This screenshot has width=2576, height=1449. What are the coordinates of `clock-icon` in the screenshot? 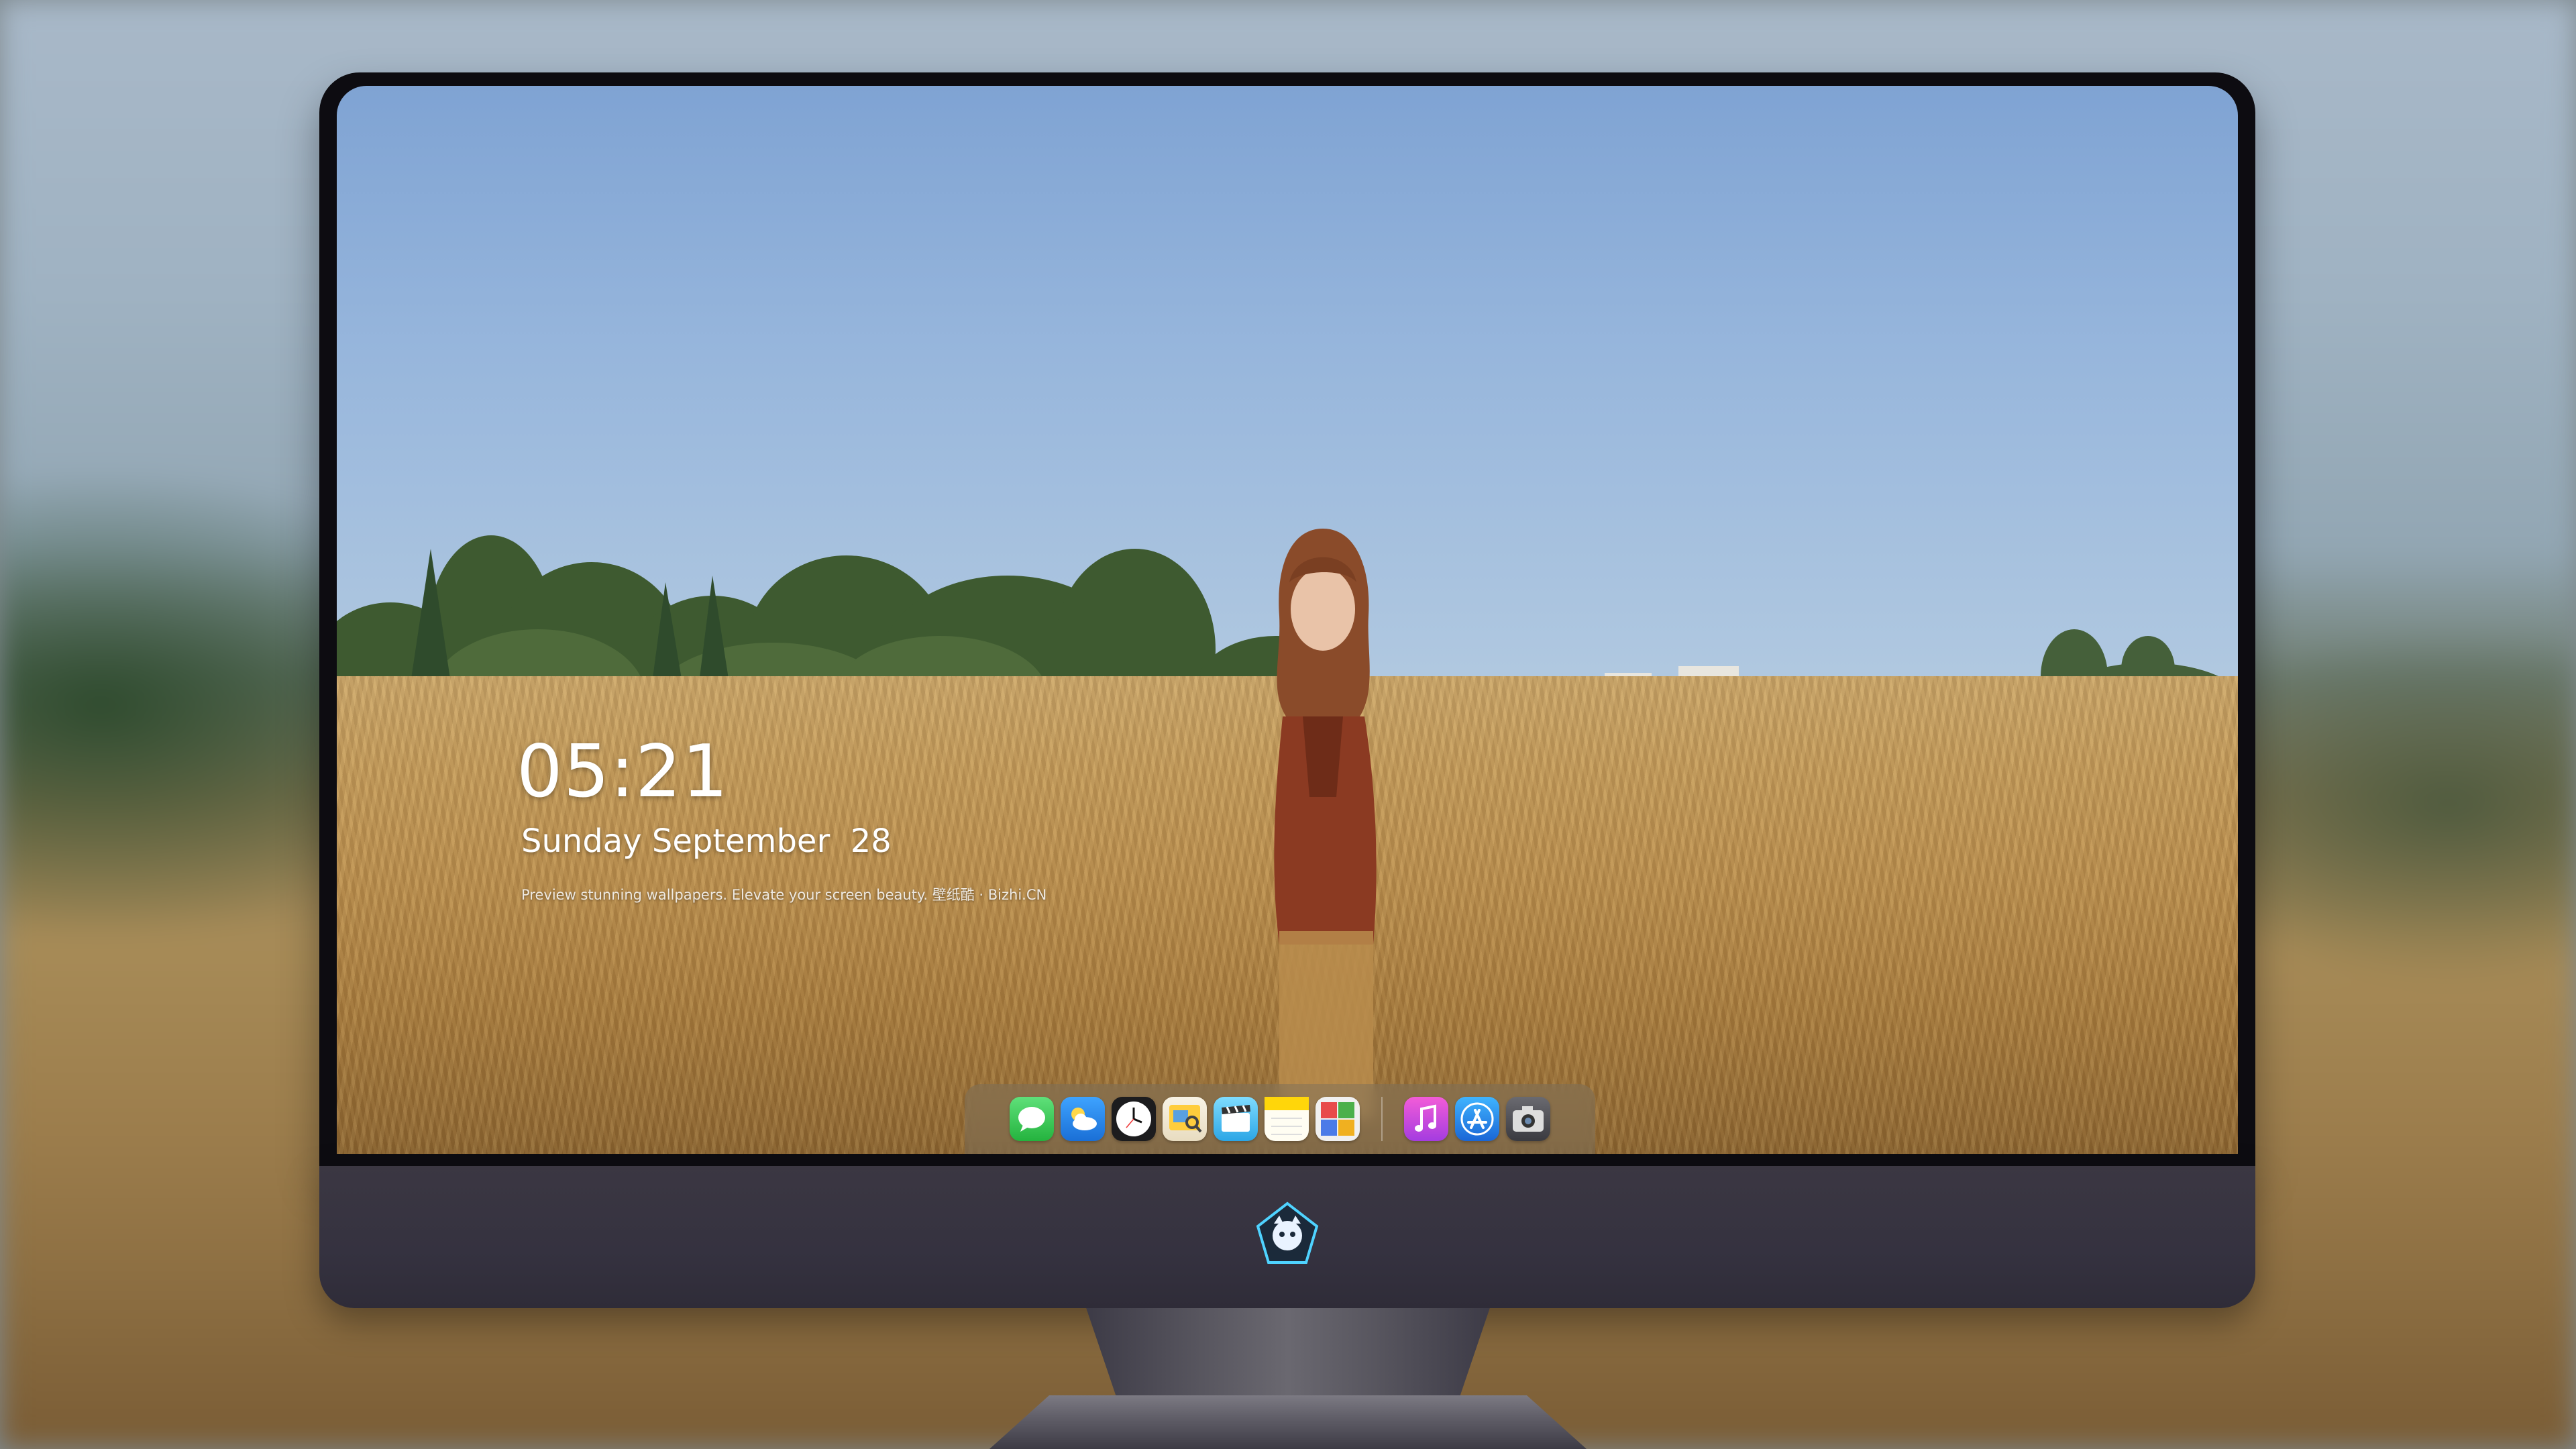 It's located at (1134, 1119).